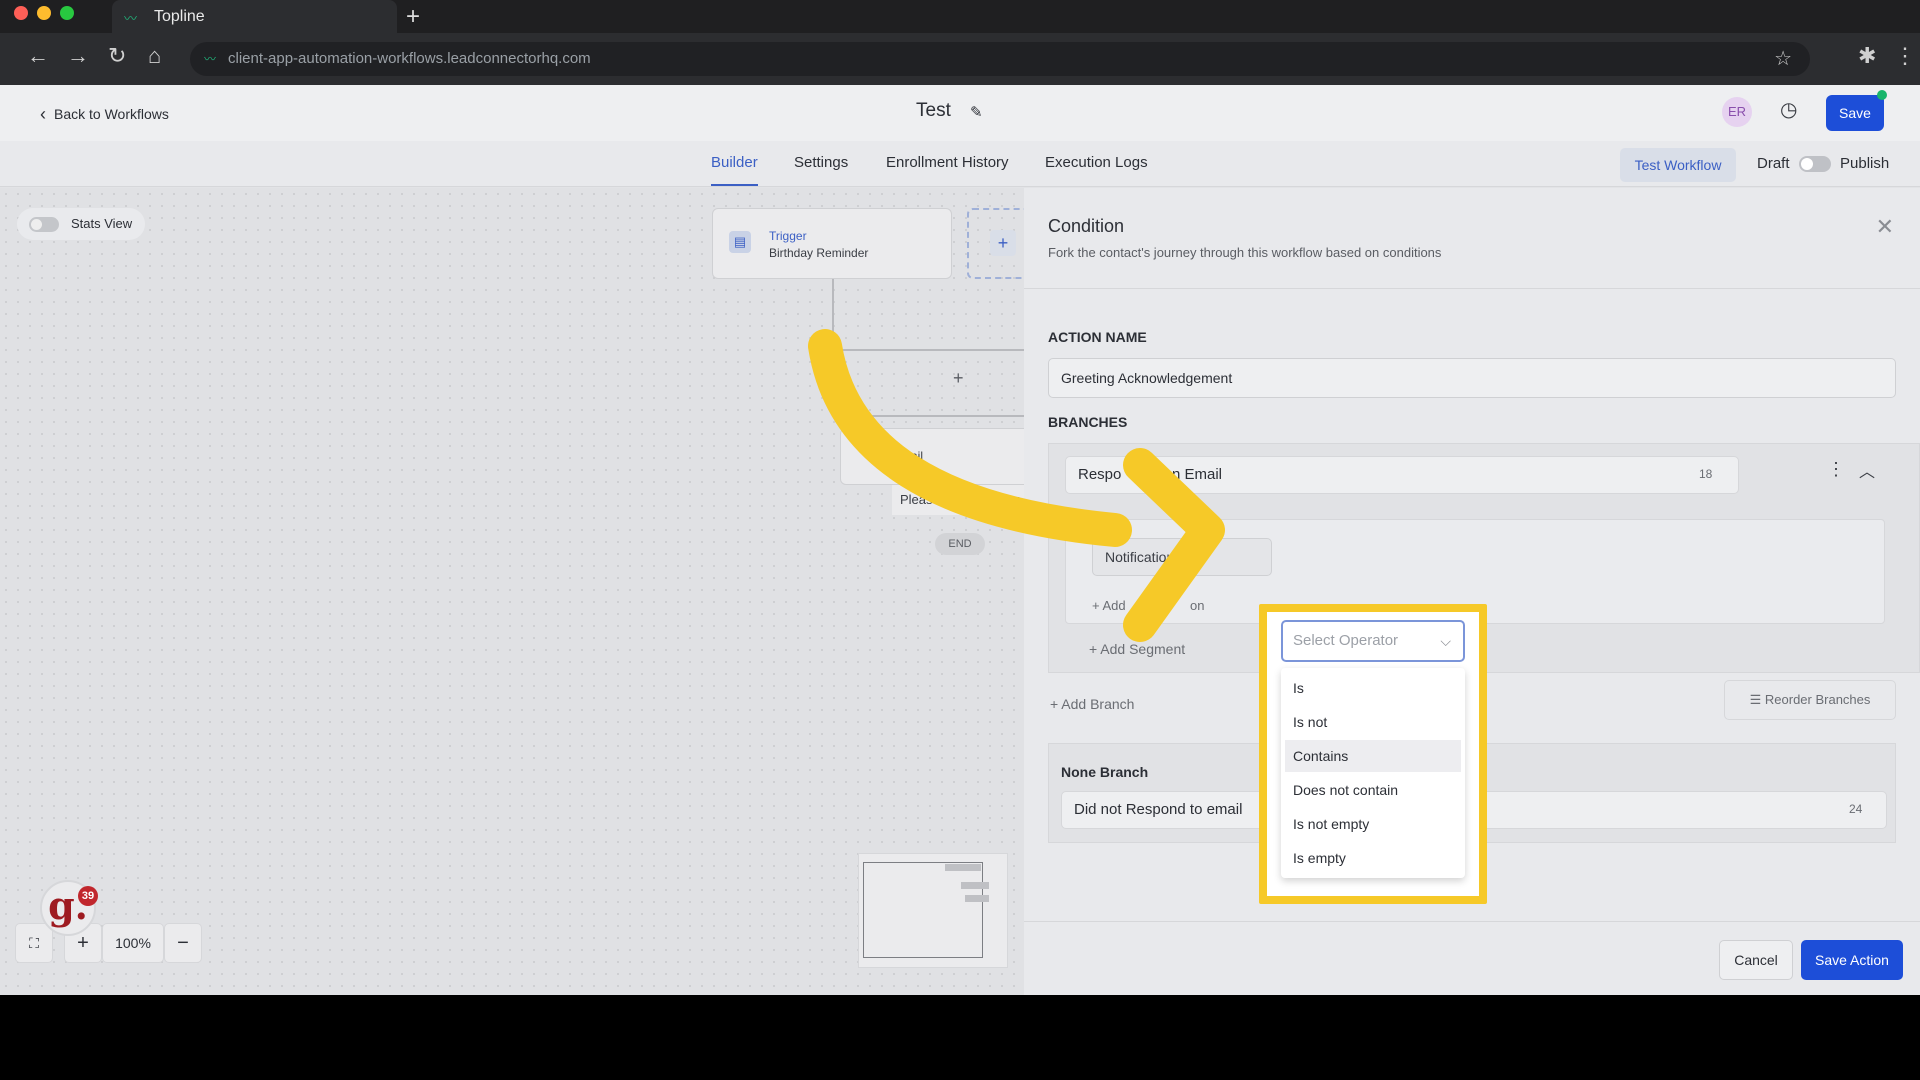 The height and width of the screenshot is (1080, 1920). I want to click on browser-menu-icon: ⋮, so click(1905, 56).